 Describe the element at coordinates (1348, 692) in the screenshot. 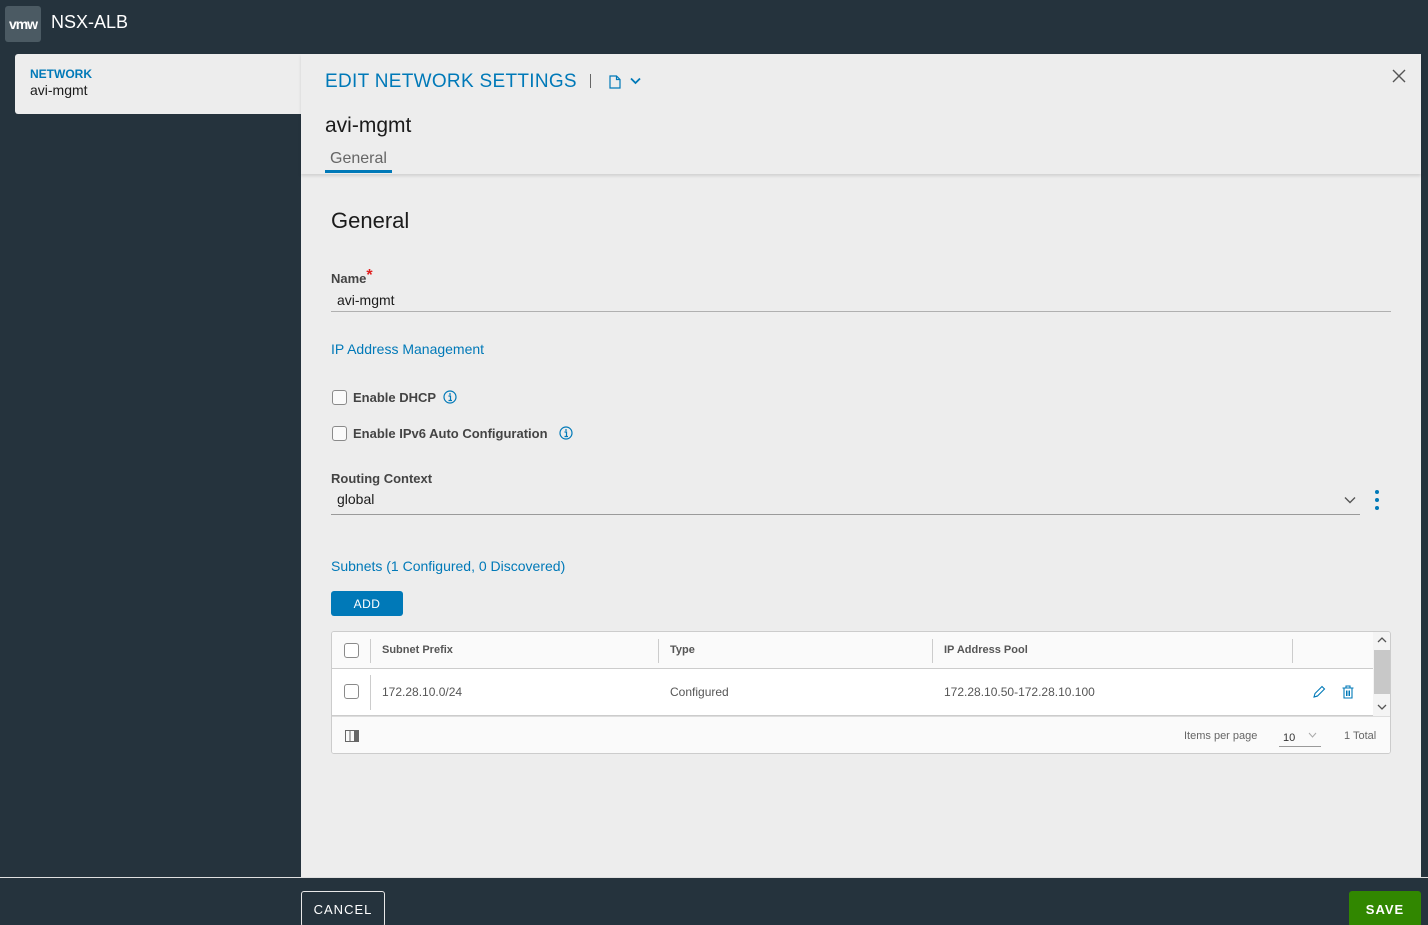

I see `delete-icon` at that location.